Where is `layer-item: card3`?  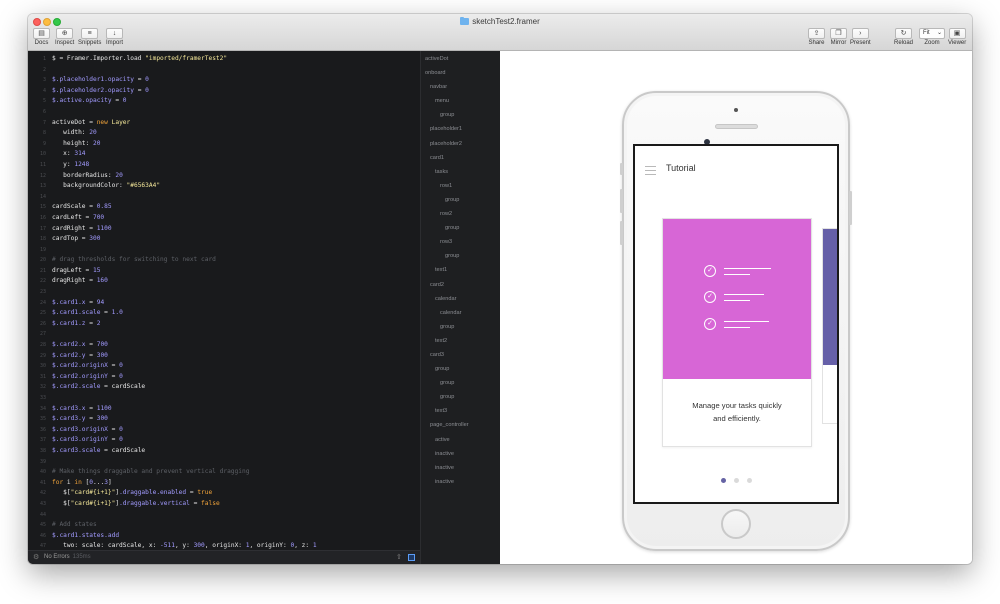 layer-item: card3 is located at coordinates (460, 355).